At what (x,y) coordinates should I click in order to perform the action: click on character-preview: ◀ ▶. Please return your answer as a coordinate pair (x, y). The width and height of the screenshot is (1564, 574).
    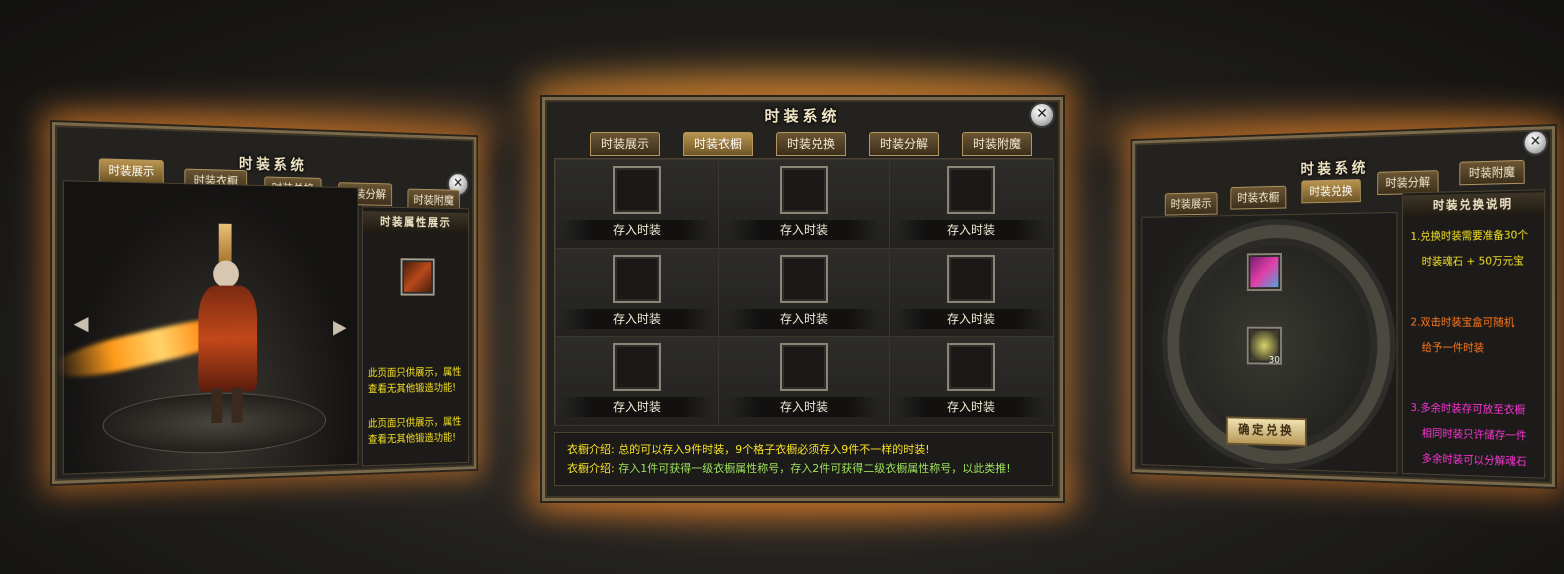
    Looking at the image, I should click on (205, 327).